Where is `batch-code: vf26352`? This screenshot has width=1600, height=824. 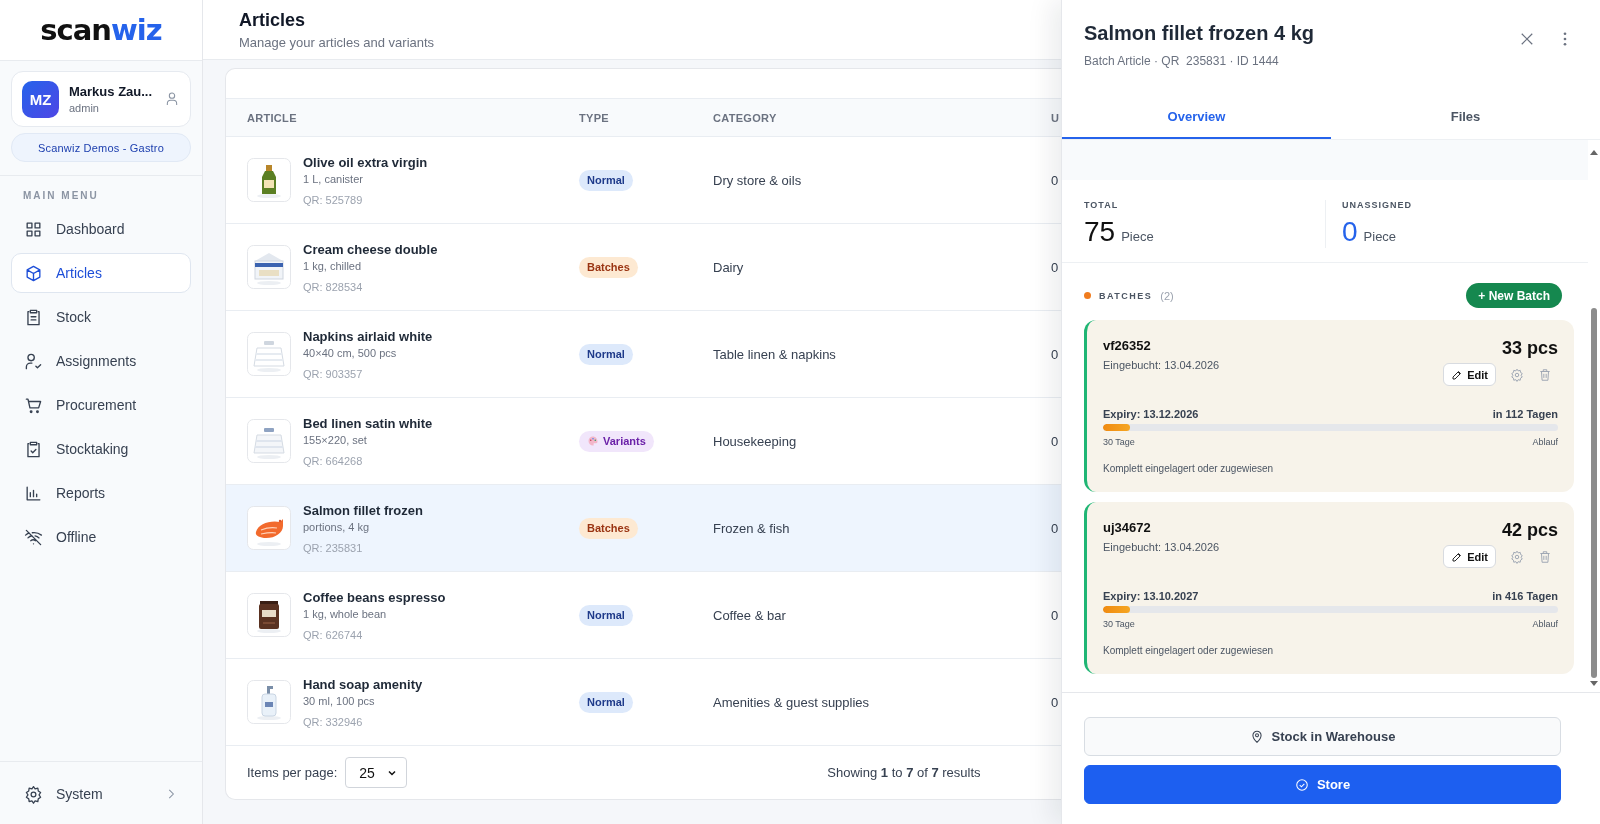
batch-code: vf26352 is located at coordinates (1127, 345).